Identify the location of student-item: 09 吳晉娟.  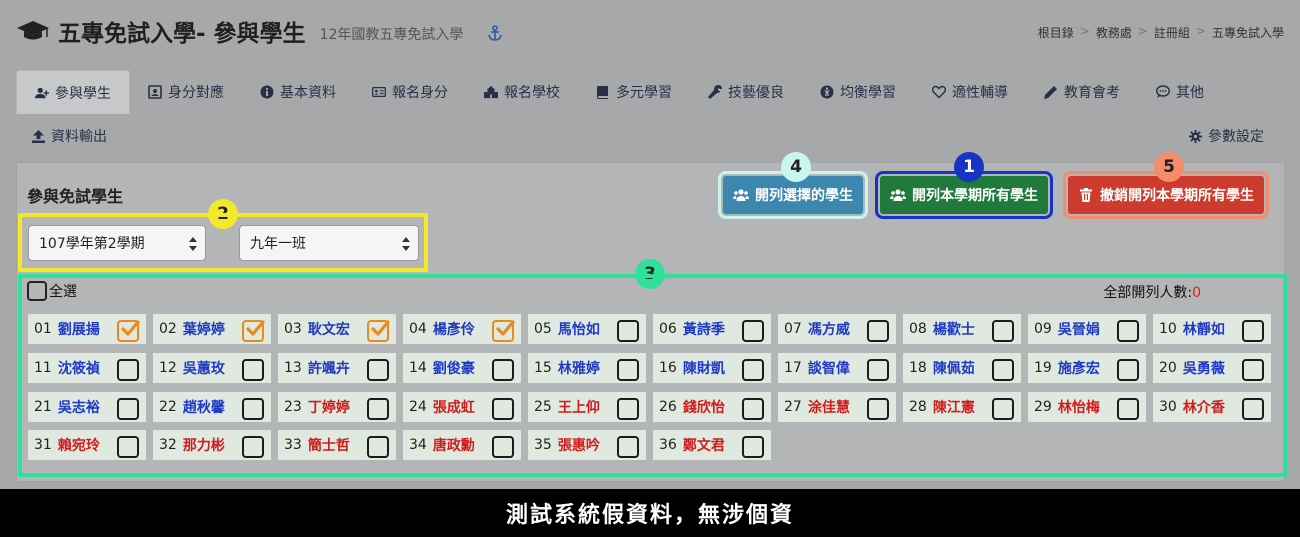
(1087, 329).